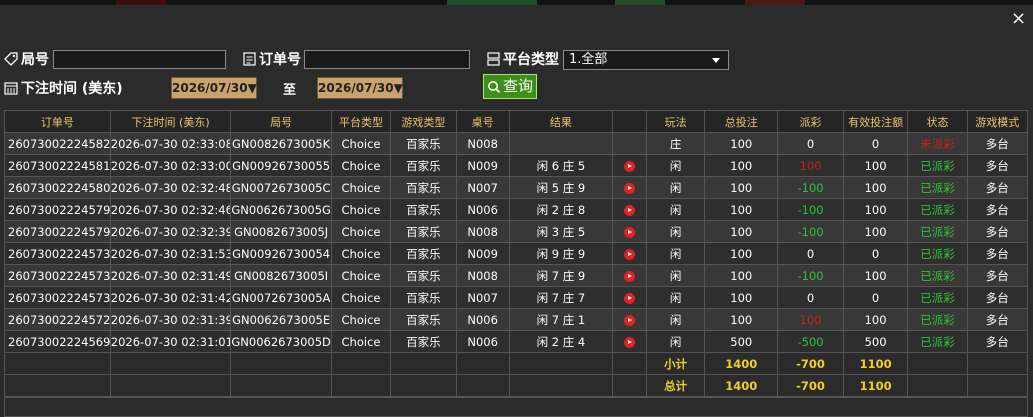  I want to click on total-valid-cell: 1100, so click(875, 385).